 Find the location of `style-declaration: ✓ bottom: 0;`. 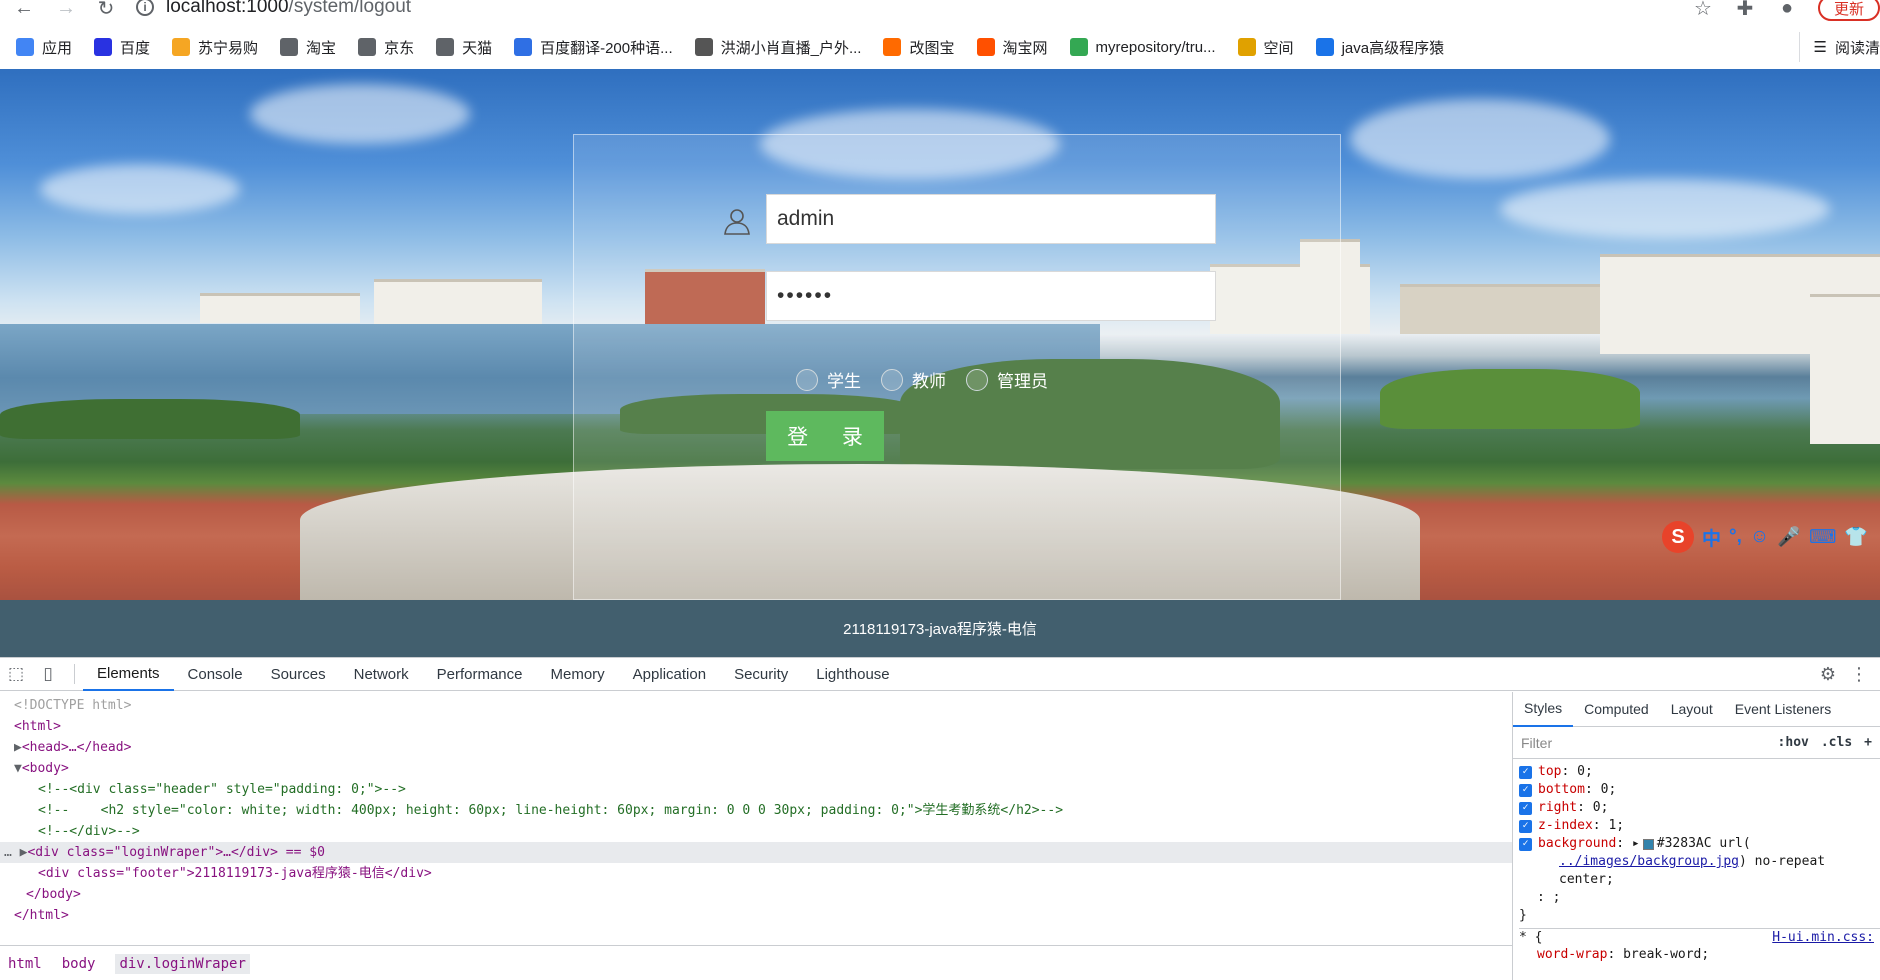

style-declaration: ✓ bottom: 0; is located at coordinates (1699, 790).